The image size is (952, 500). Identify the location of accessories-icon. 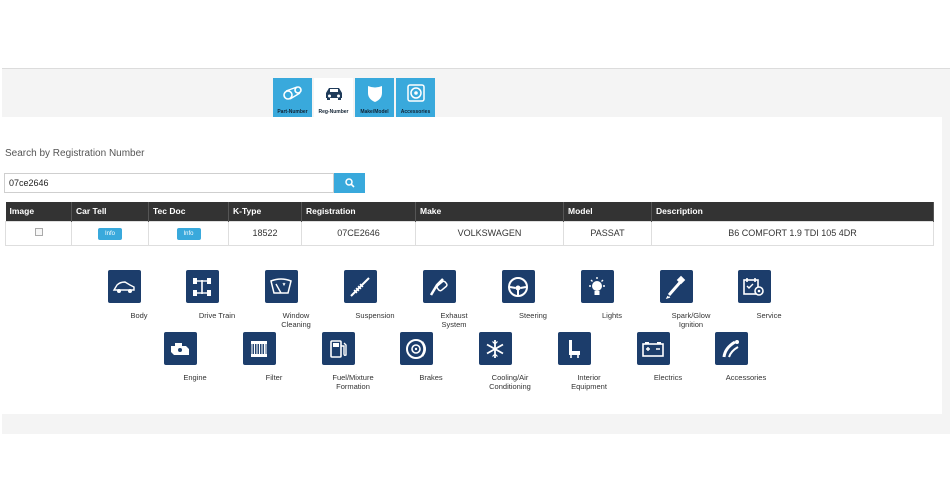
(731, 348).